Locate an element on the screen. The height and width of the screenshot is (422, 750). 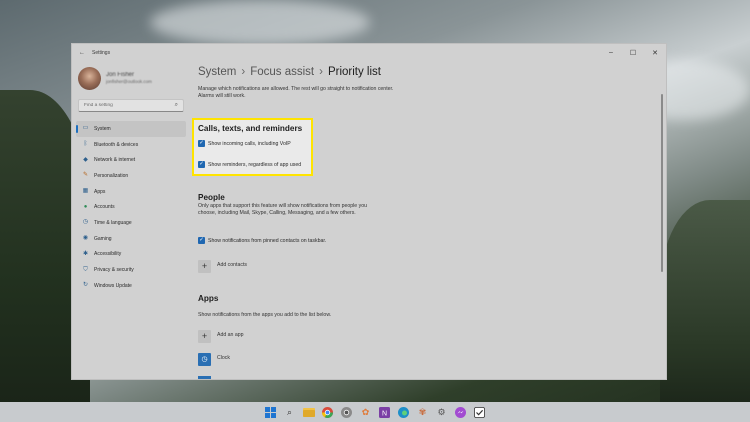
bluetooth-icon: ᛒ is located at coordinates (85, 144).